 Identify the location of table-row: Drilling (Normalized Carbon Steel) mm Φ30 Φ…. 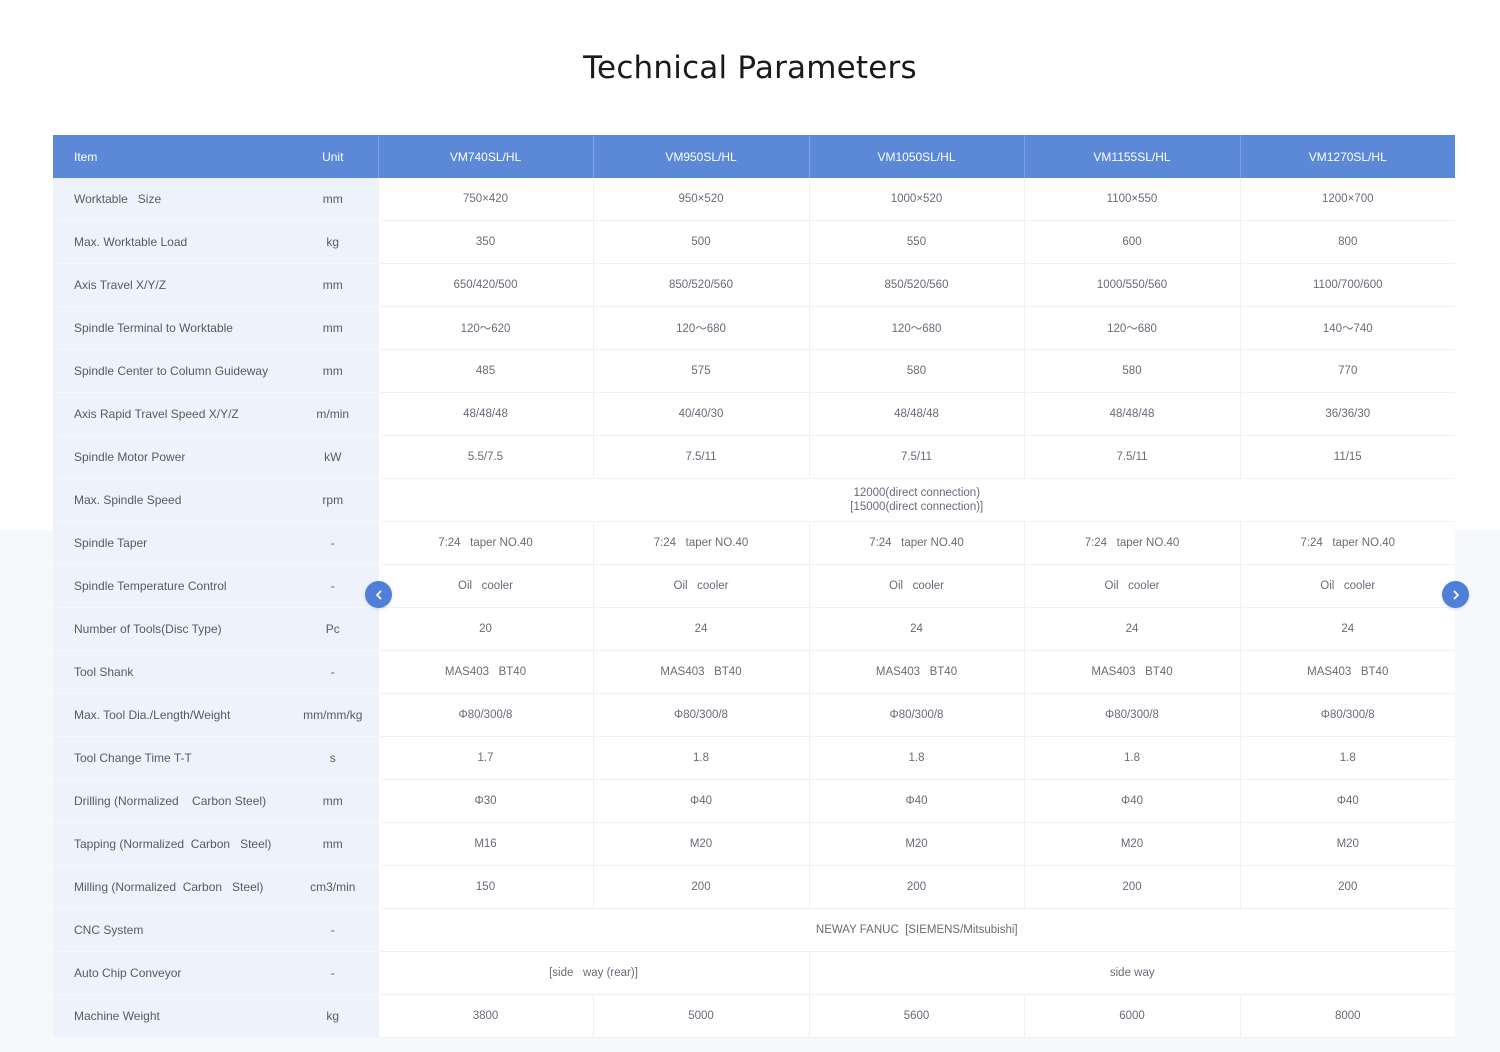
(754, 801).